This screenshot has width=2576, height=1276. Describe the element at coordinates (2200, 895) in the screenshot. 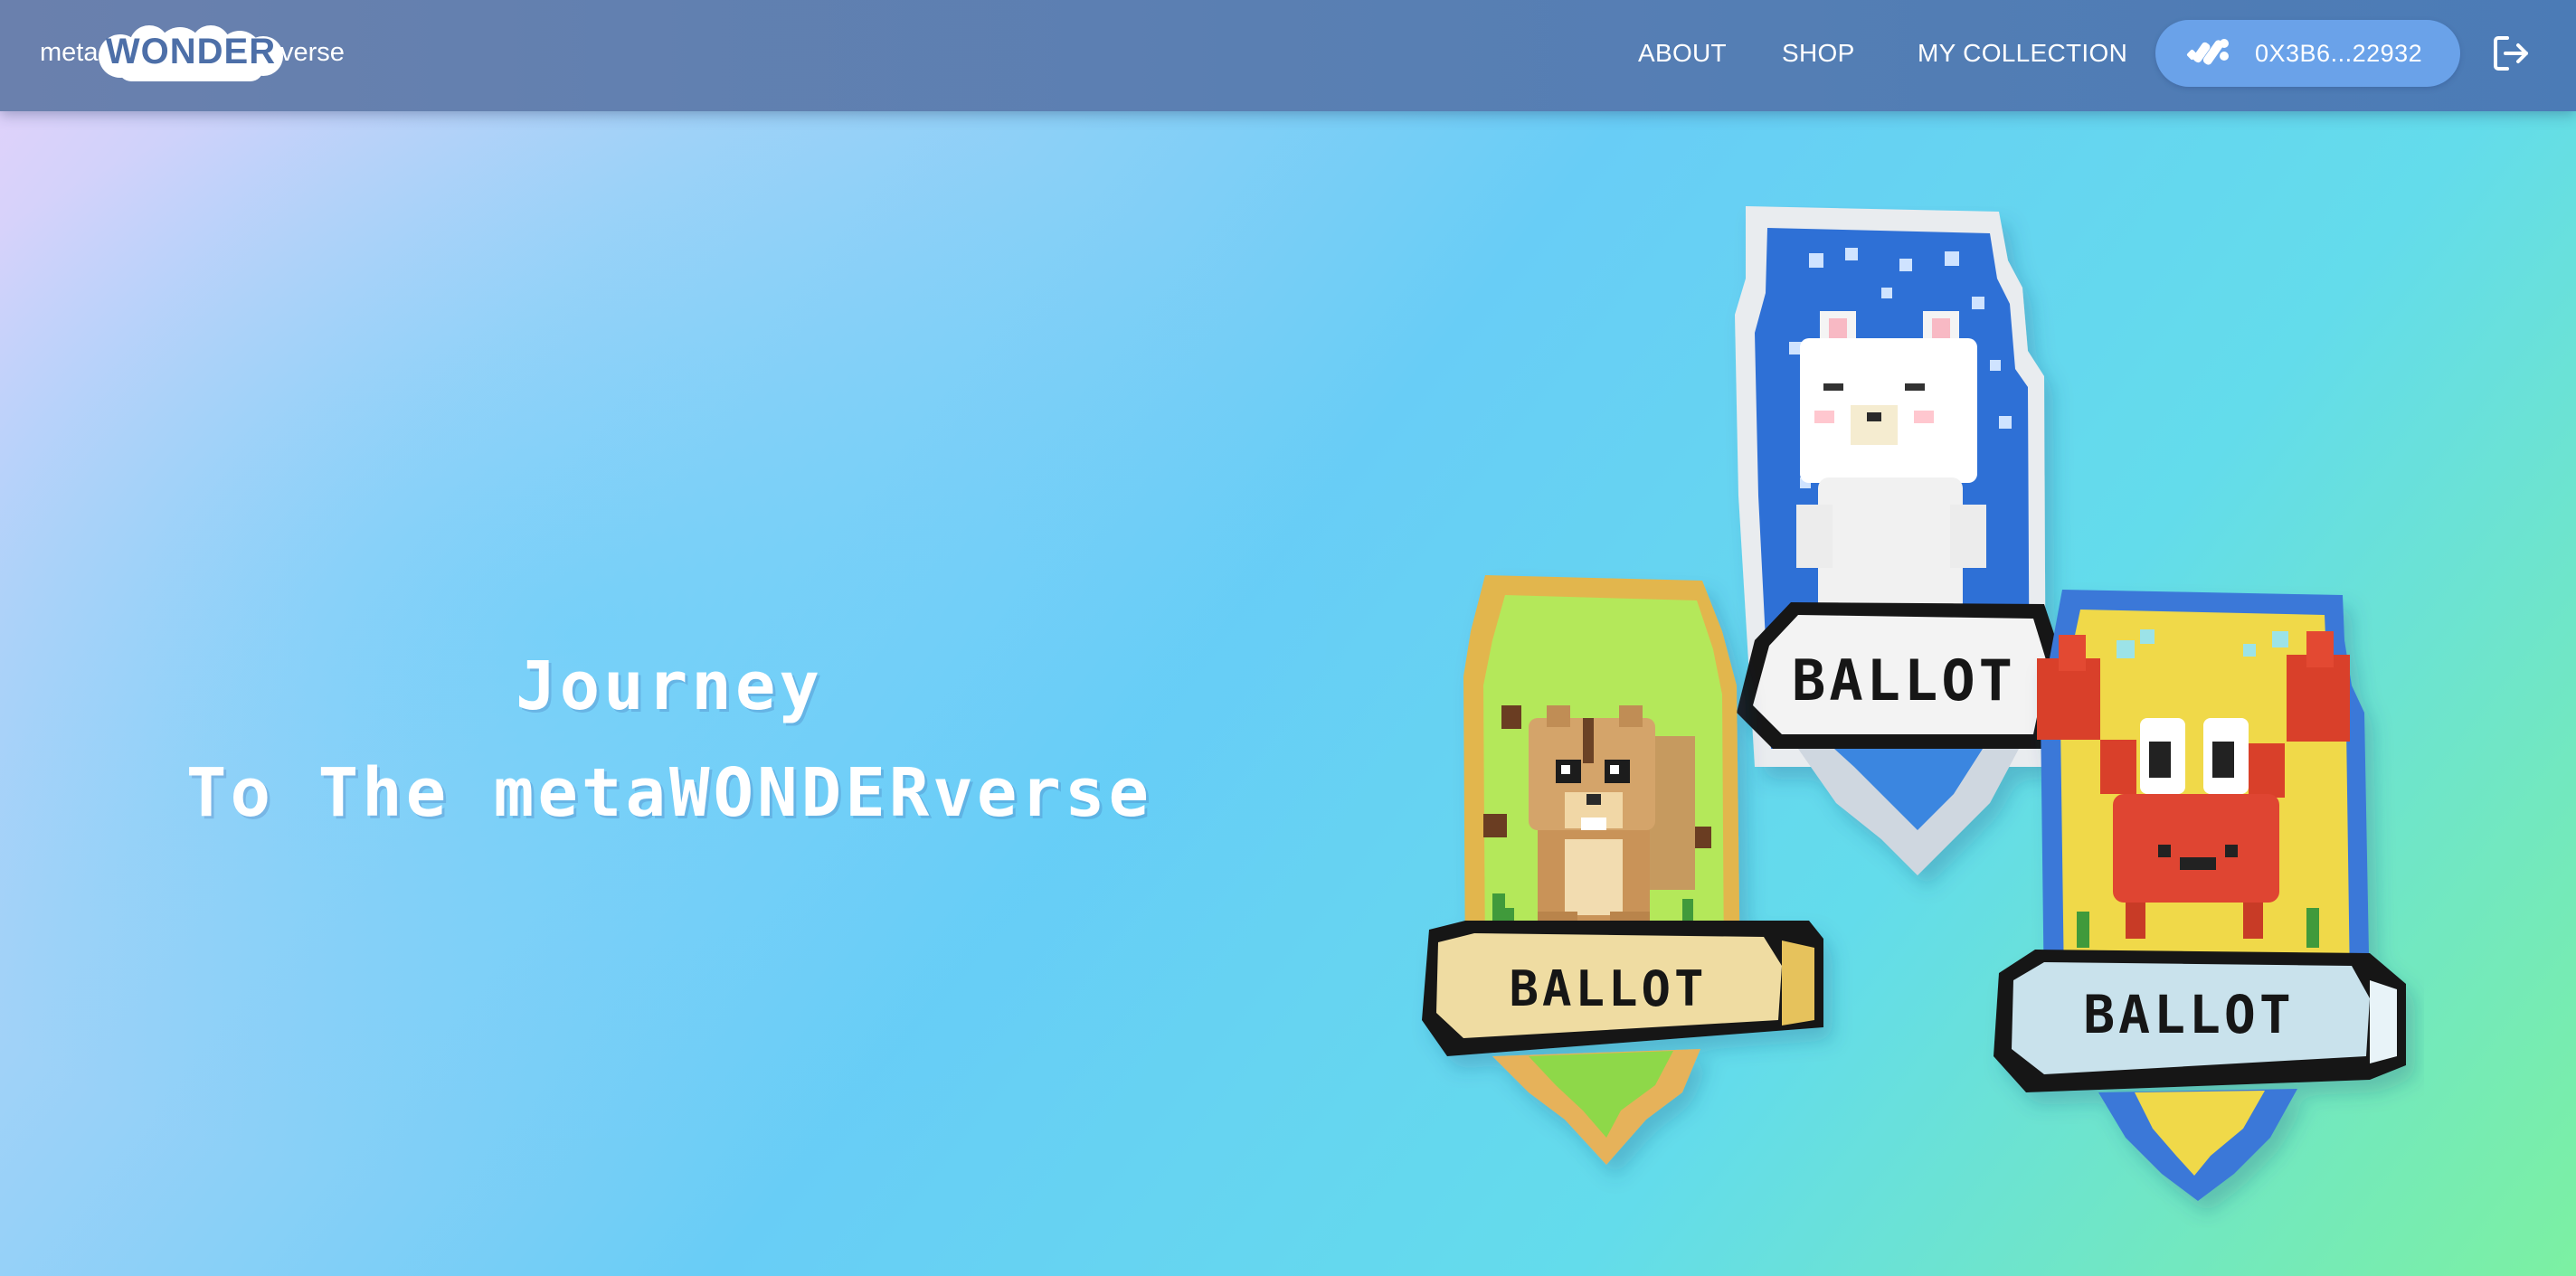

I see `crab-badge: BALLOT` at that location.